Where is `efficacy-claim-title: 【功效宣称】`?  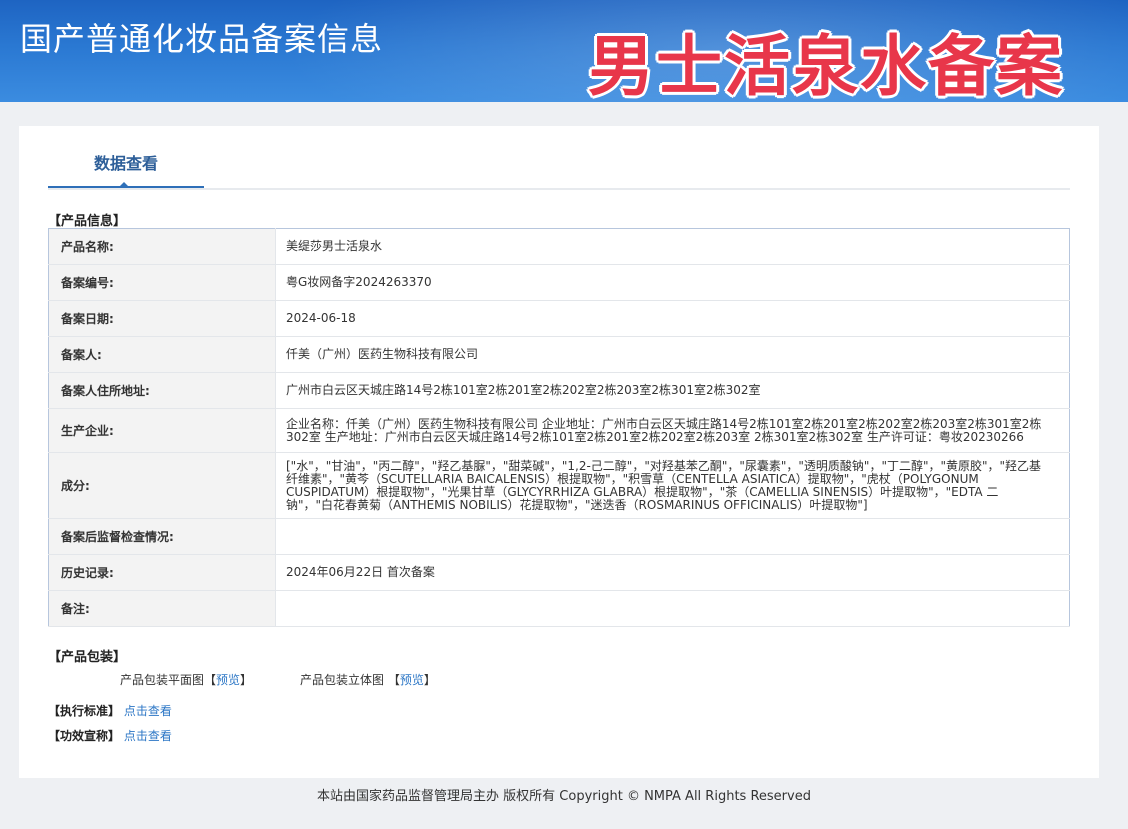 efficacy-claim-title: 【功效宣称】 is located at coordinates (84, 736).